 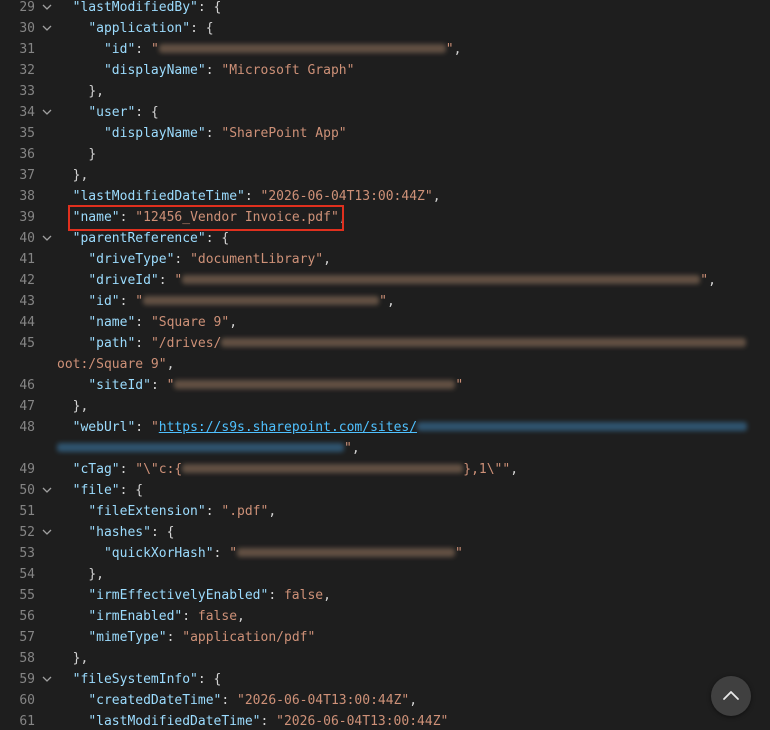 What do you see at coordinates (413, 595) in the screenshot?
I see `line-content: "irmEffectivelyEnabled": false,` at bounding box center [413, 595].